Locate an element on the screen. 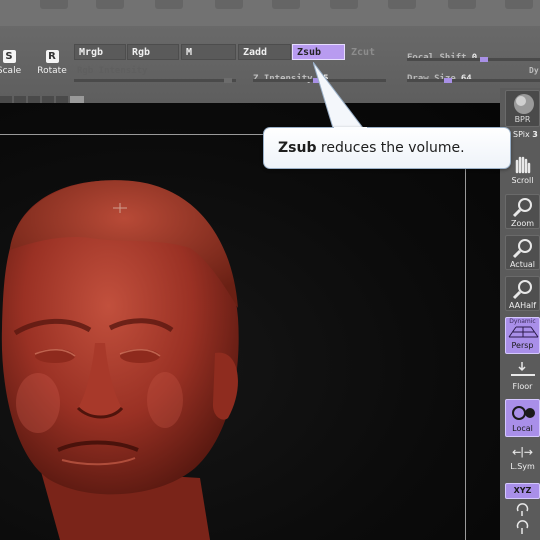 This screenshot has height=540, width=540. scroll-label: Scroll is located at coordinates (522, 180).